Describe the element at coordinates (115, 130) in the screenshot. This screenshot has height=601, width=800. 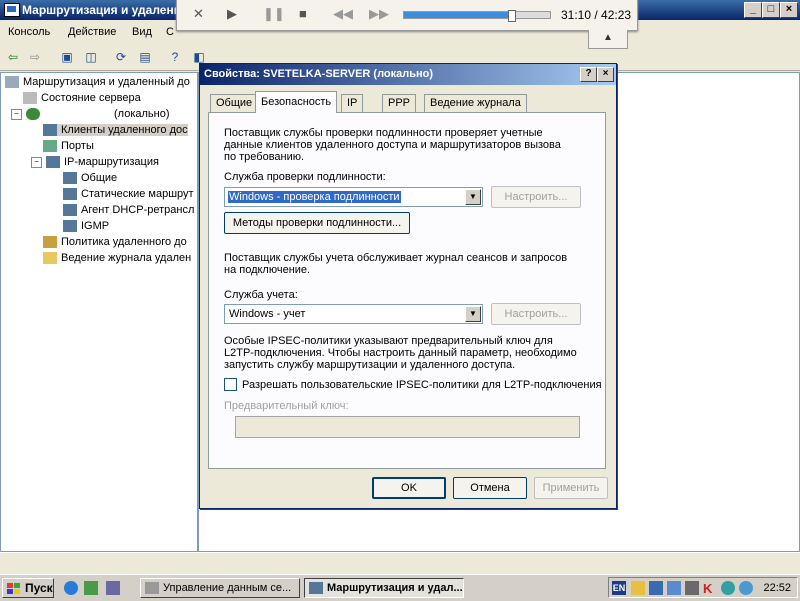
I see `tree-item-remote-clients: Клиенты удаленного дос` at that location.